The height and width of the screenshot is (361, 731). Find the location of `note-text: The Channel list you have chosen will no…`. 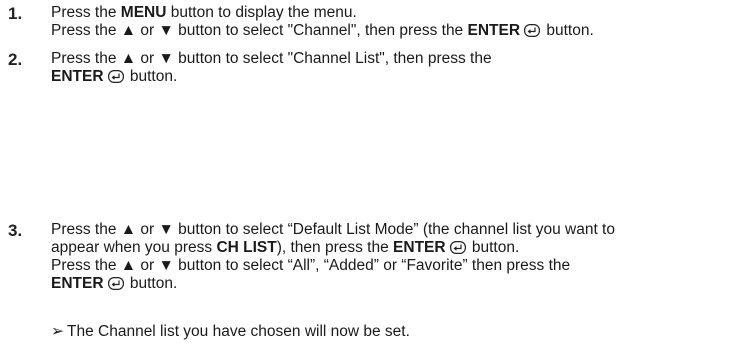

note-text: The Channel list you have chosen will no… is located at coordinates (238, 331).